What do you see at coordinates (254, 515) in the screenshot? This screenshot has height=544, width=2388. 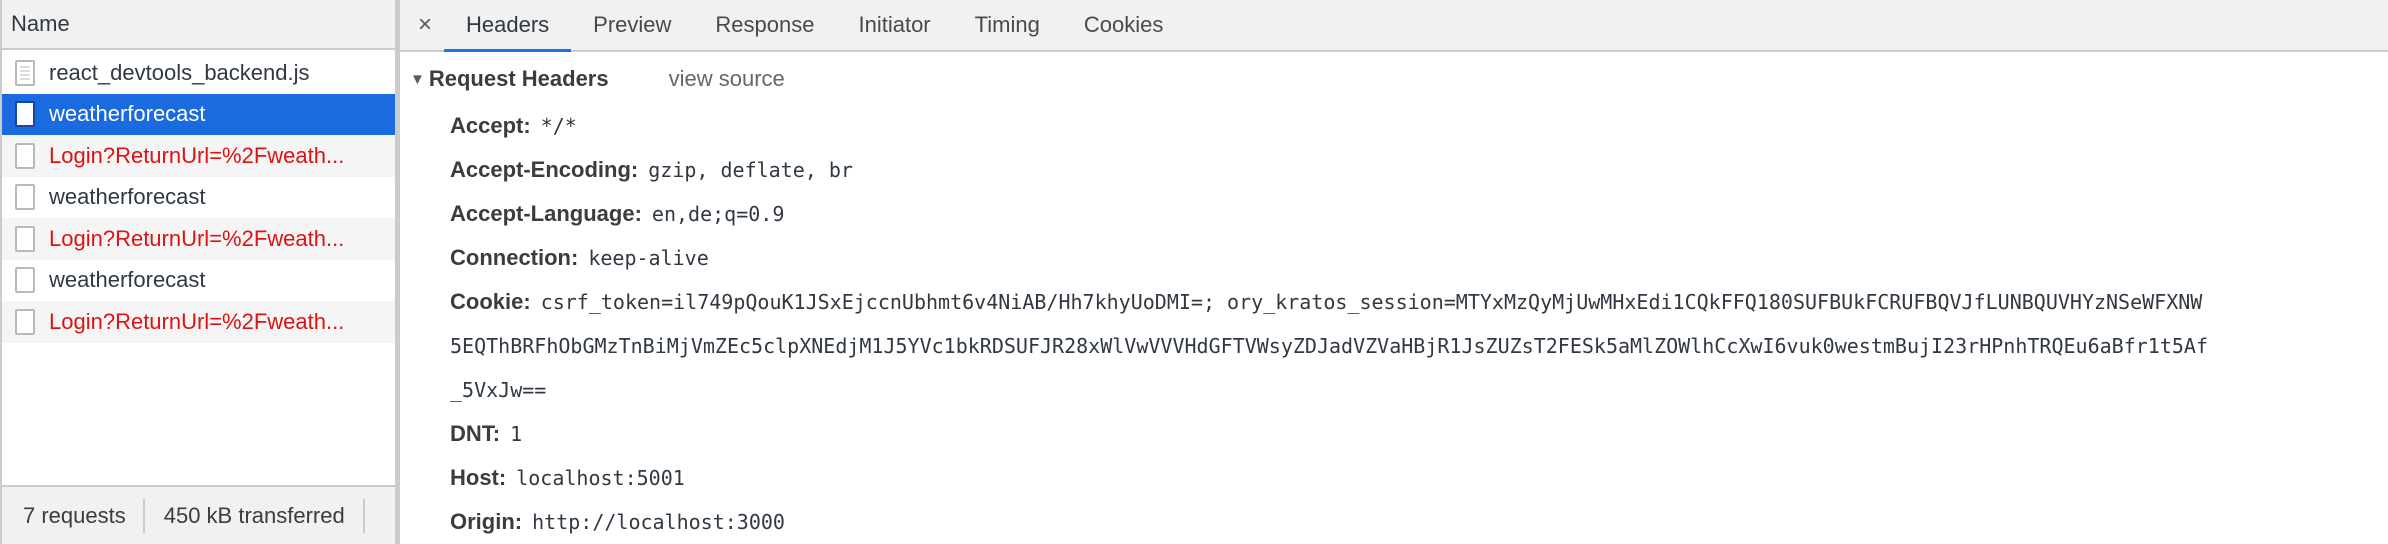 I see `transferred-size: 450 kB transferred` at bounding box center [254, 515].